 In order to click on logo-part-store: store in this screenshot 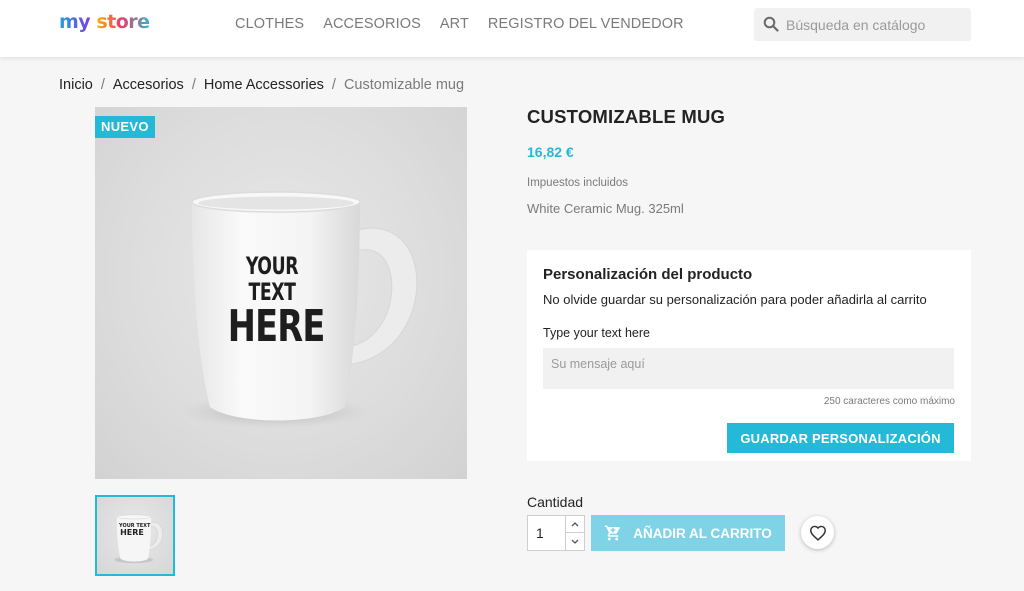, I will do `click(123, 22)`.